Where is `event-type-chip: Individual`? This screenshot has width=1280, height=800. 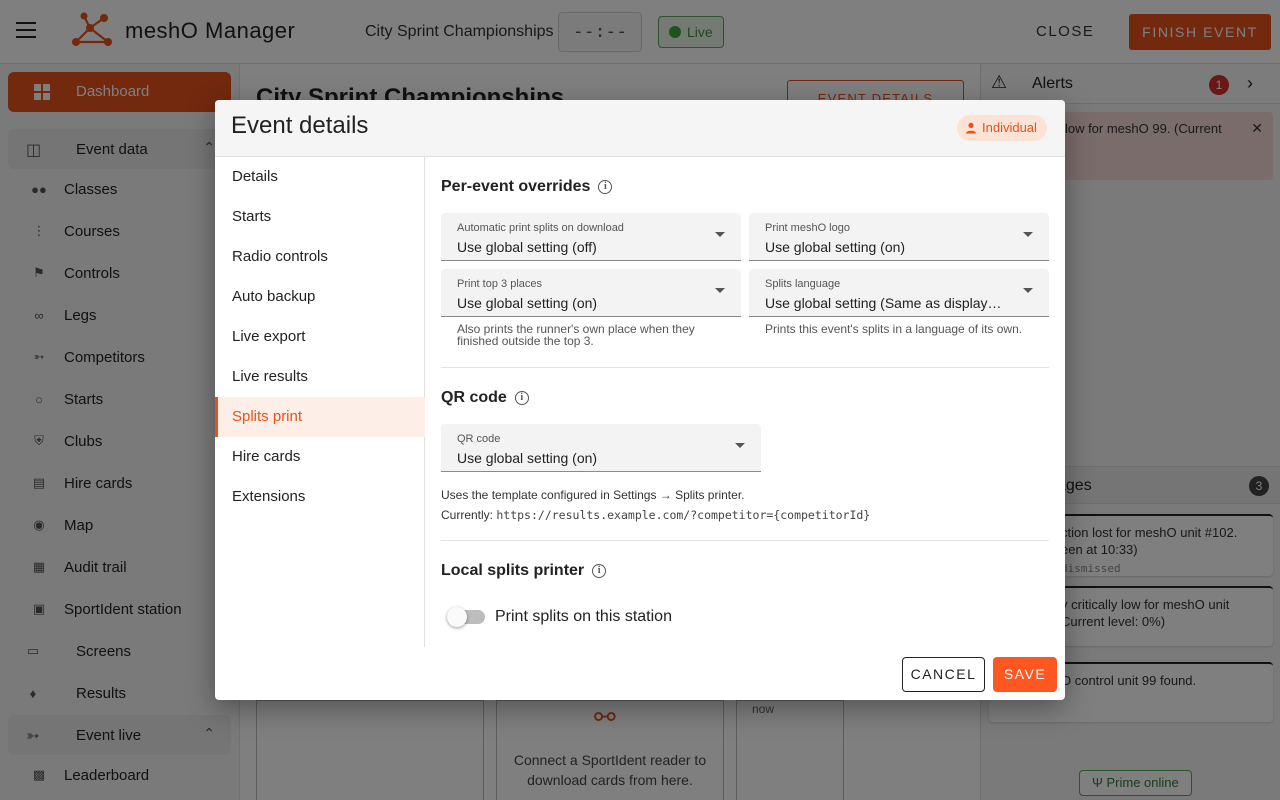
event-type-chip: Individual is located at coordinates (1002, 128).